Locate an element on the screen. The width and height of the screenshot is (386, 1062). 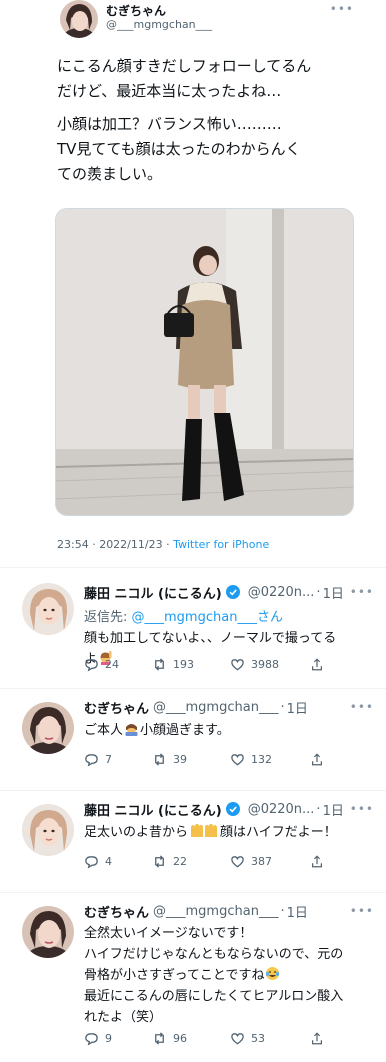
reply-button: 24 is located at coordinates (118, 664).